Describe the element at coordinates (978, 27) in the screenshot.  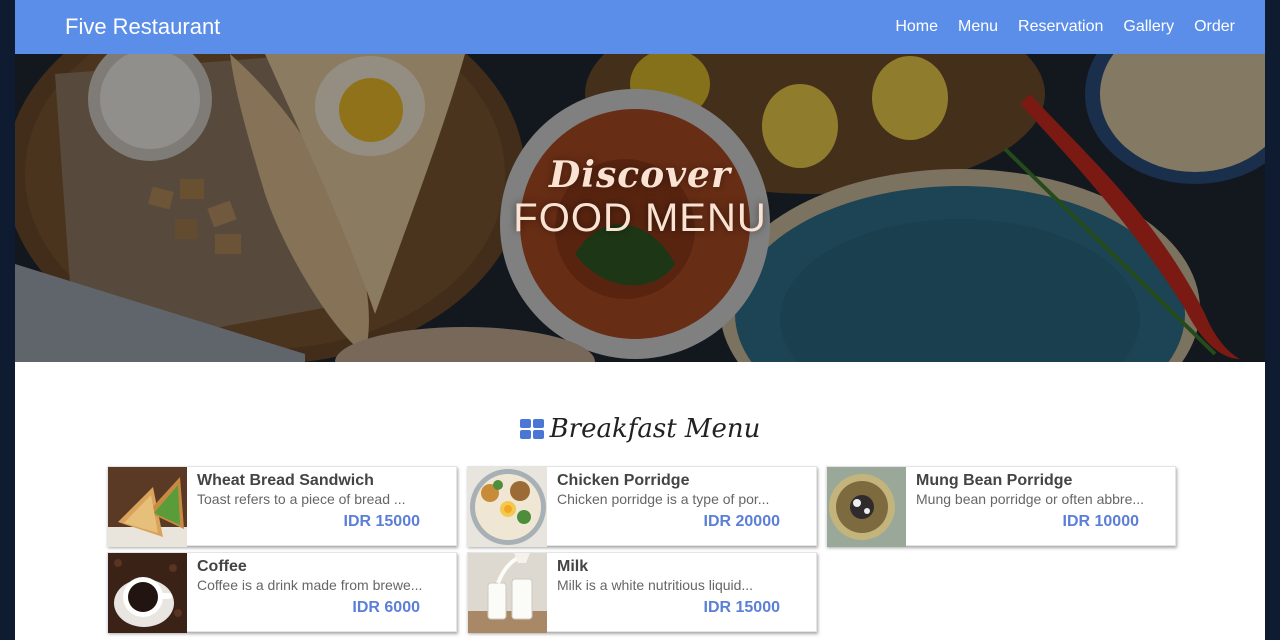
I see `nav-menu: Menu` at that location.